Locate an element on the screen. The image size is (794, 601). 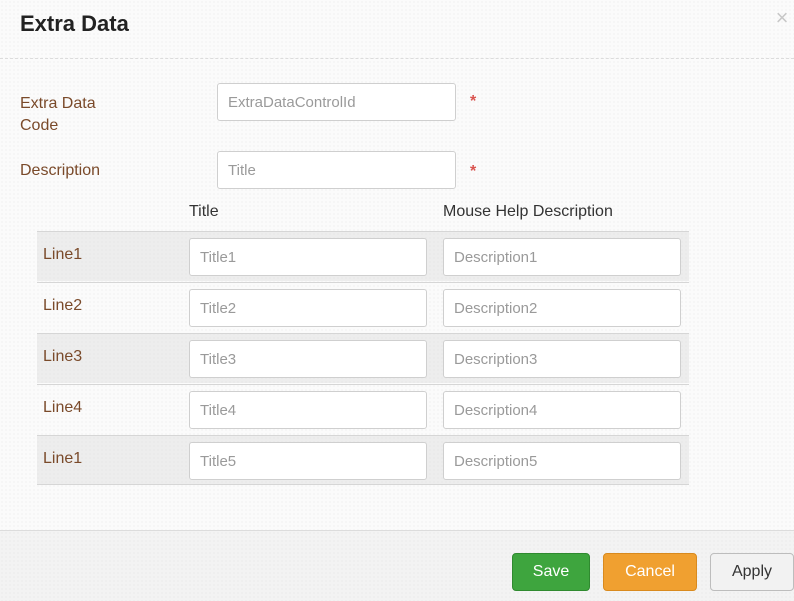
table-row: Line3 is located at coordinates (363, 358).